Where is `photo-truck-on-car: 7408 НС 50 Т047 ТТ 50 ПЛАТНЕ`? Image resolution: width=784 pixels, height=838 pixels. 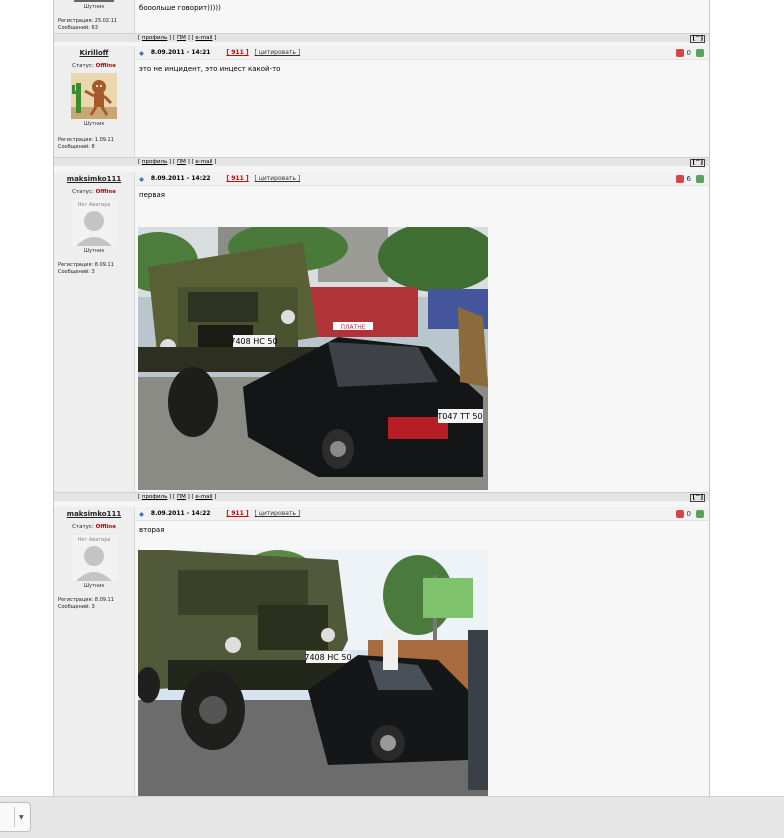 photo-truck-on-car: 7408 НС 50 Т047 ТТ 50 ПЛАТНЕ is located at coordinates (313, 358).